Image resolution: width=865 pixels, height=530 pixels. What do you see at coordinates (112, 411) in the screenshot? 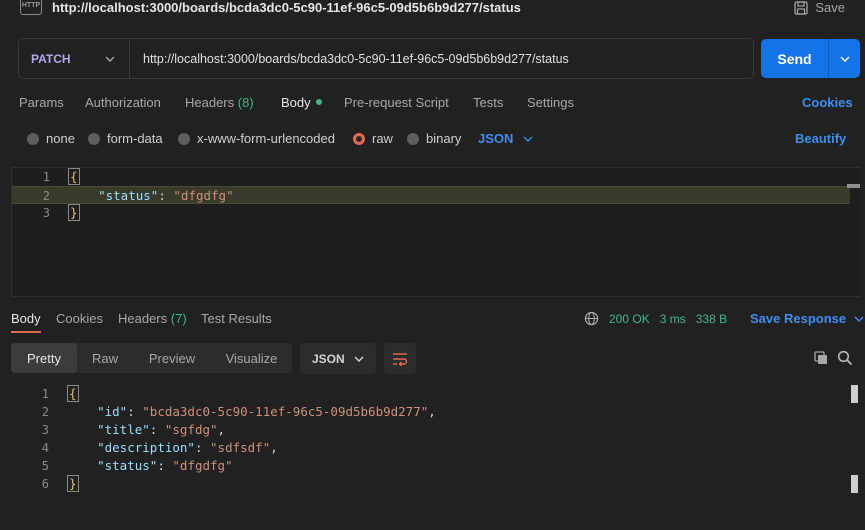
I see `json-key: "id"` at bounding box center [112, 411].